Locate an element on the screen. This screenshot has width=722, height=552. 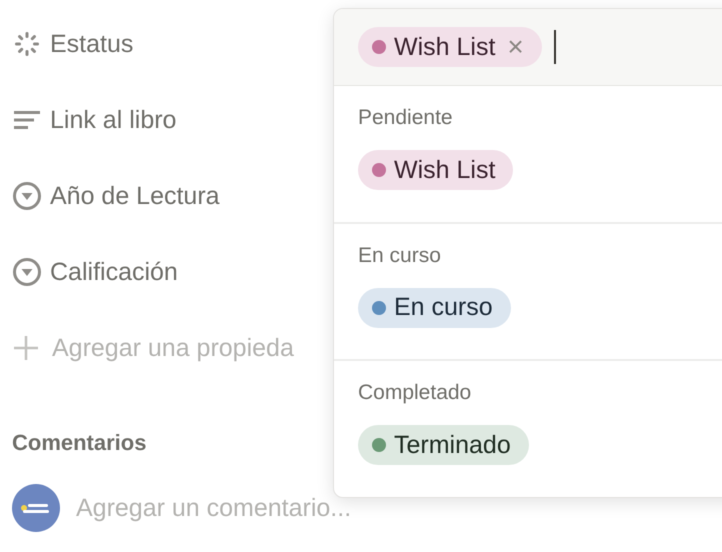
tag-input-field: Wish List × is located at coordinates (528, 47).